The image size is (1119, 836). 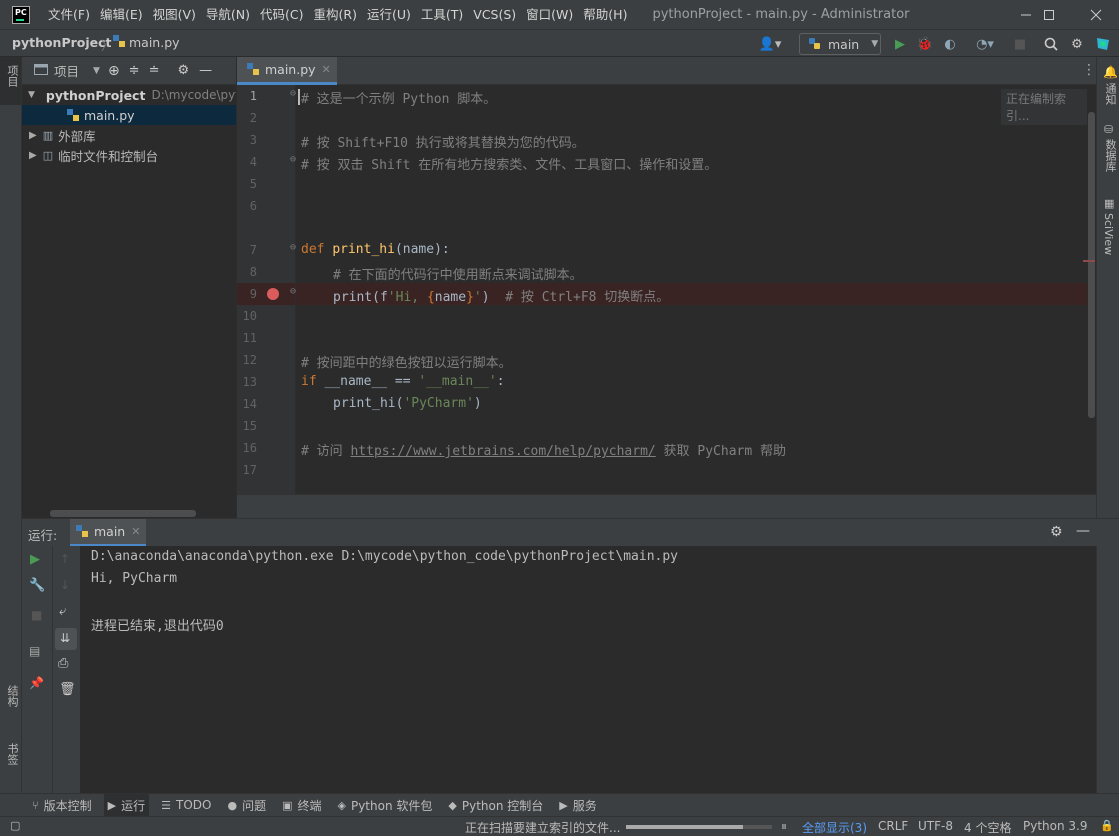 What do you see at coordinates (129, 155) in the screenshot?
I see `tree-item-scratches: ▶ ◫ 临时文件和控制台` at bounding box center [129, 155].